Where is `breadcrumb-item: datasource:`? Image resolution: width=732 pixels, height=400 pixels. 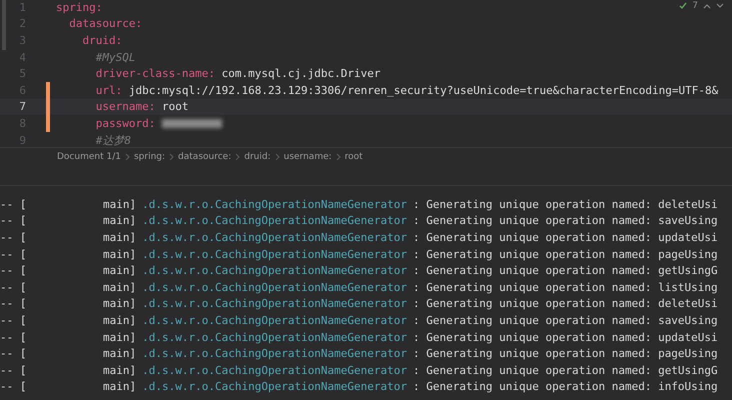 breadcrumb-item: datasource: is located at coordinates (205, 157).